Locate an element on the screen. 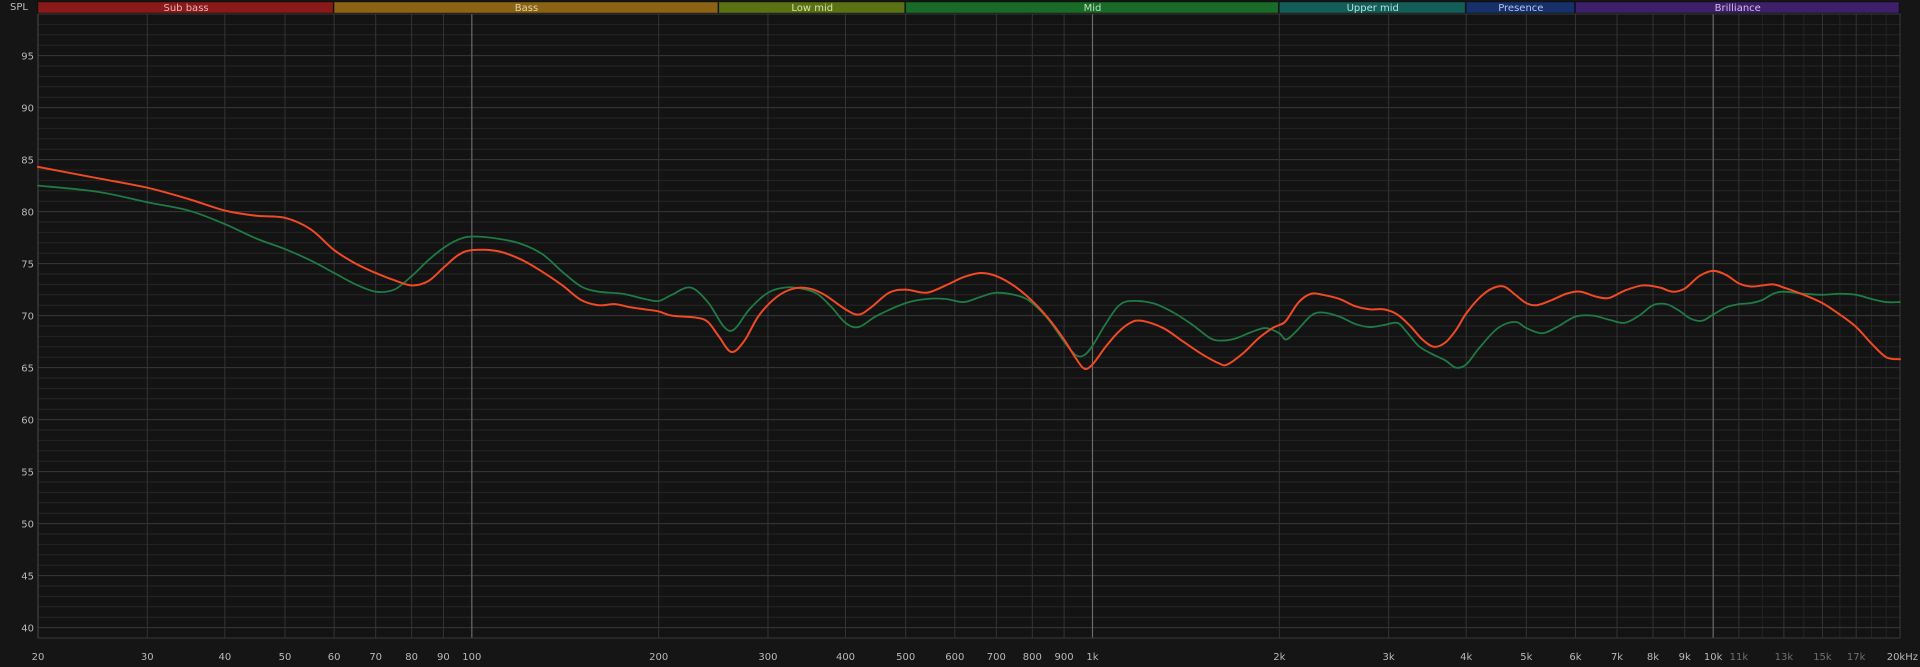  x-tick-label: 17k is located at coordinates (1856, 657).